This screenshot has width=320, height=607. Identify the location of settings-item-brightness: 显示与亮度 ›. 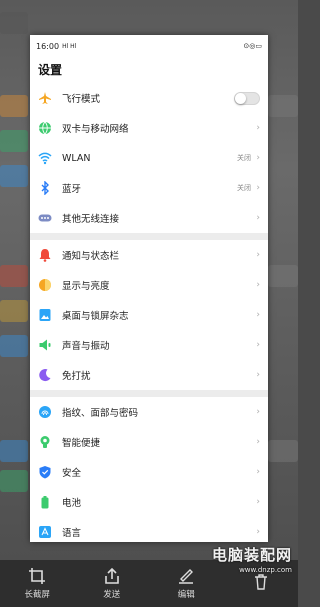
(149, 285).